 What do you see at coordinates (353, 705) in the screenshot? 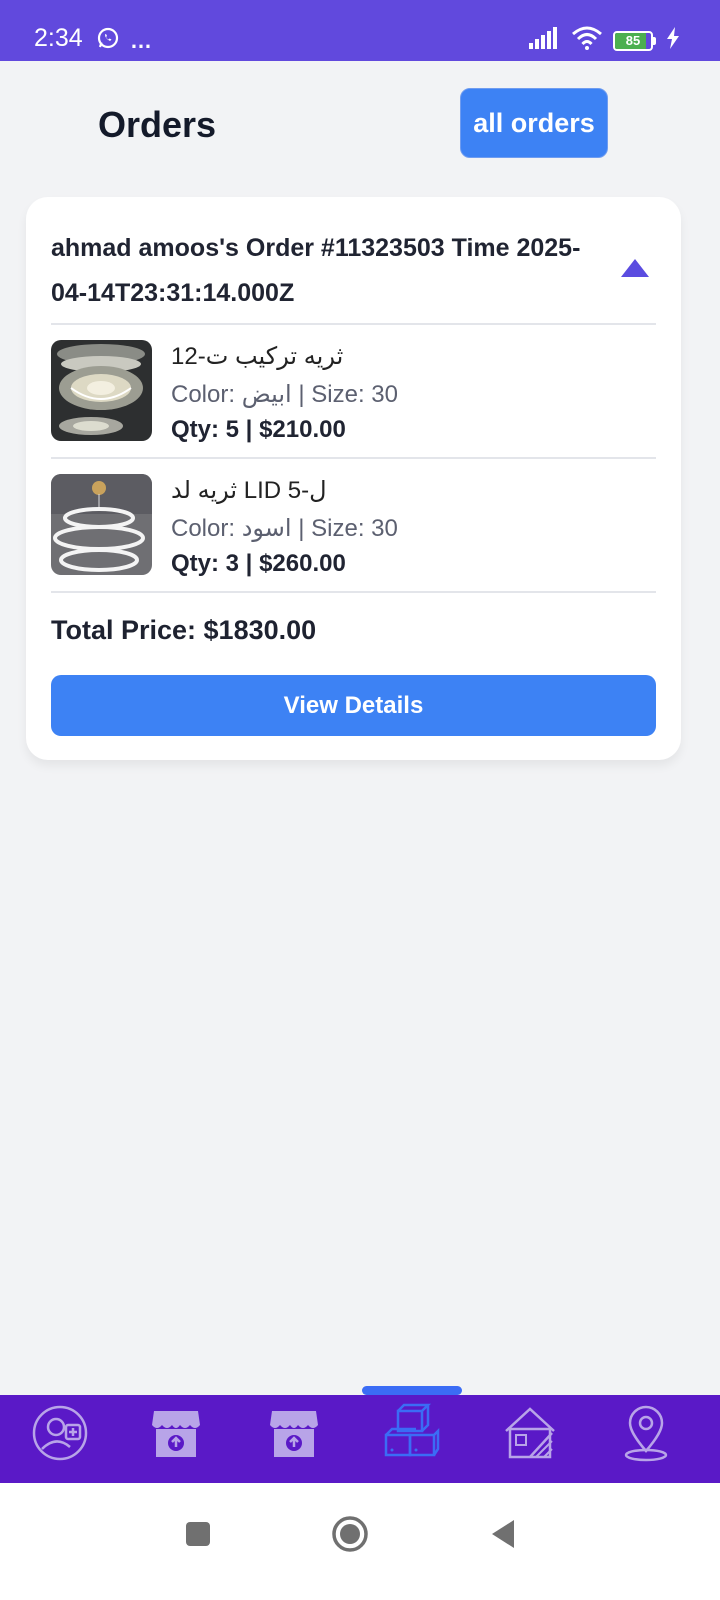
I see `view-details-button: View Details` at bounding box center [353, 705].